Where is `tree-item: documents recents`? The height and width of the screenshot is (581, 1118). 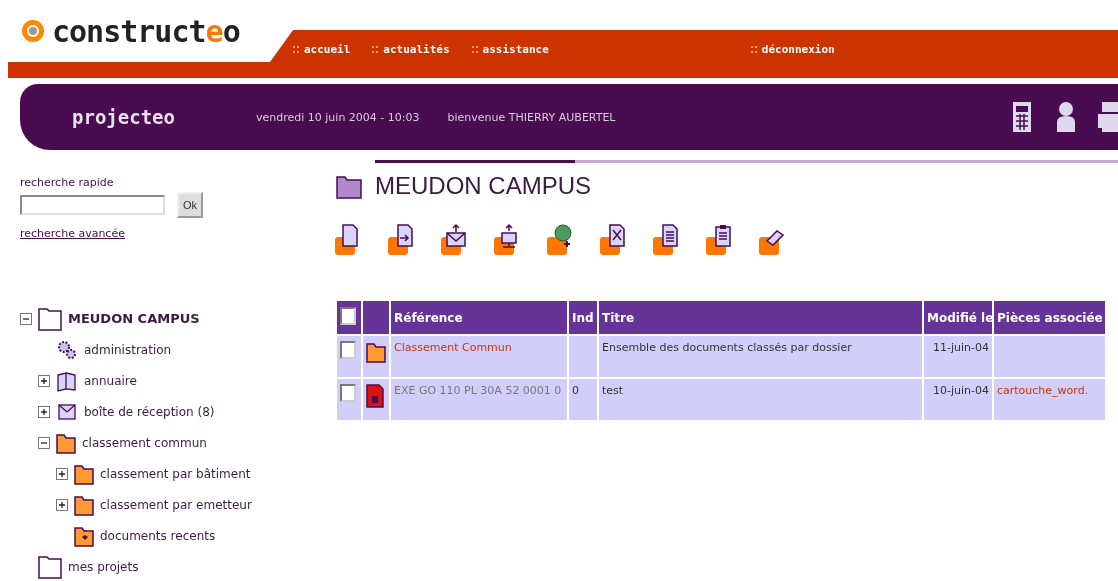
tree-item: documents recents is located at coordinates (158, 535).